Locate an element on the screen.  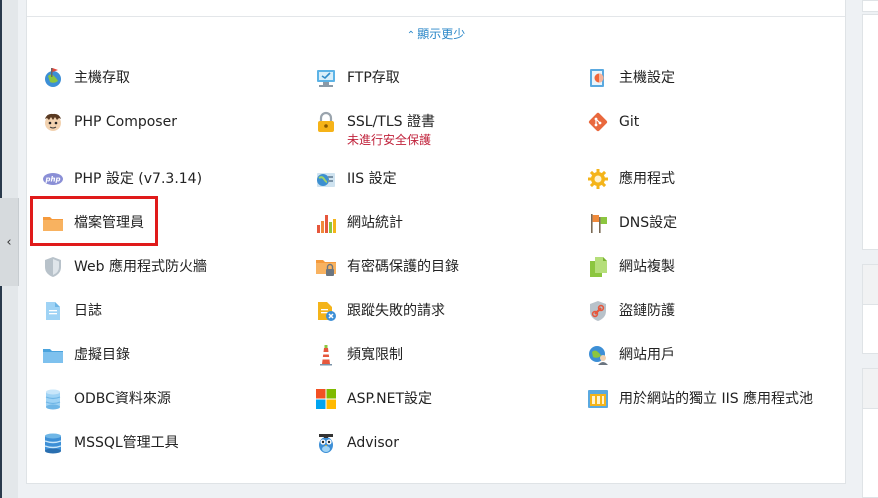
gear-icon is located at coordinates (598, 179).